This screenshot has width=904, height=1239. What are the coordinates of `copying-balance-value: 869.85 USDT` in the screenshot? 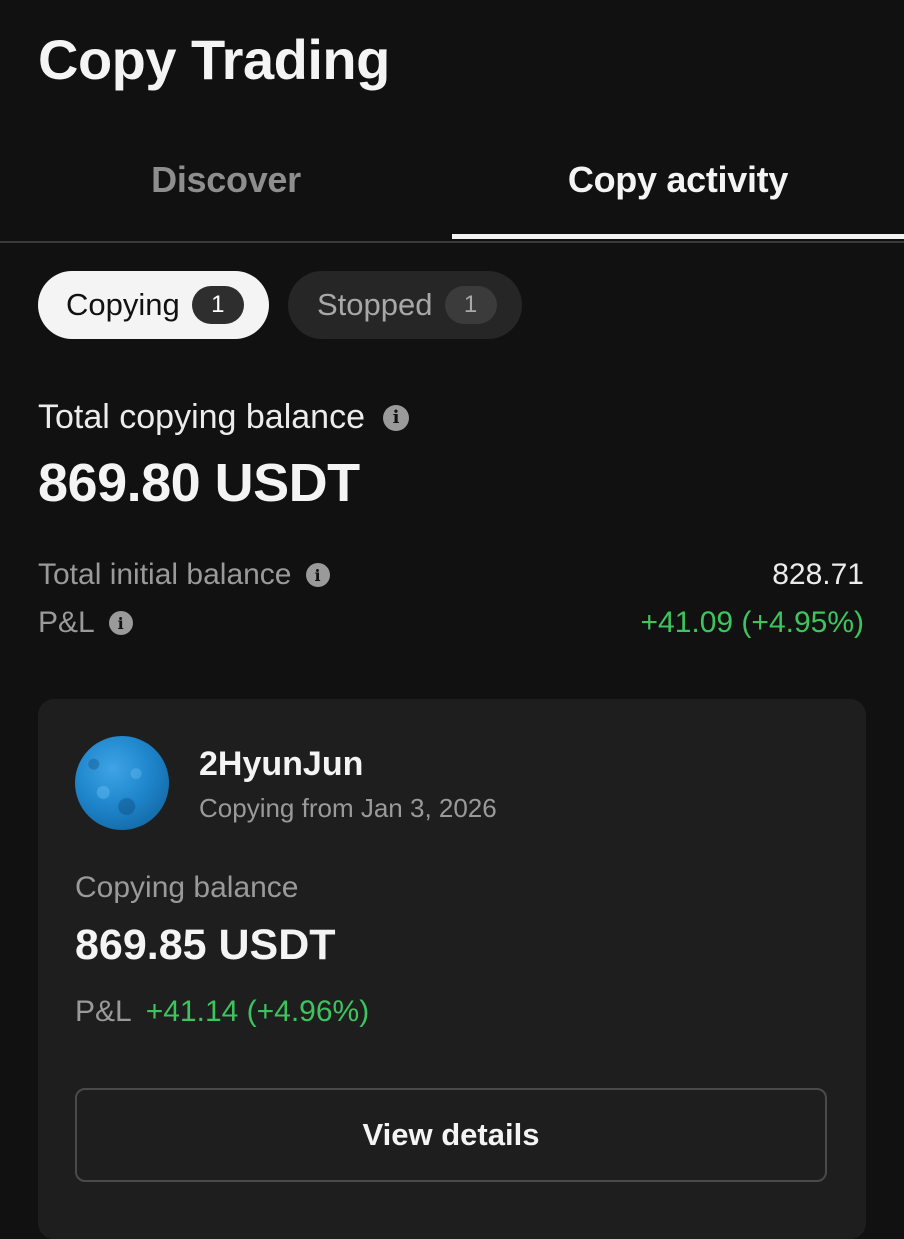 It's located at (205, 945).